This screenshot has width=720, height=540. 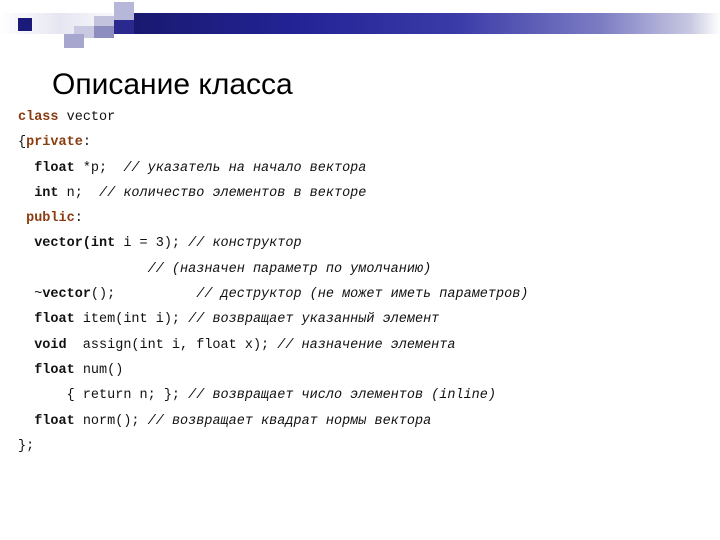 What do you see at coordinates (103, 396) in the screenshot?
I see `code-token-plain: { return n; };` at bounding box center [103, 396].